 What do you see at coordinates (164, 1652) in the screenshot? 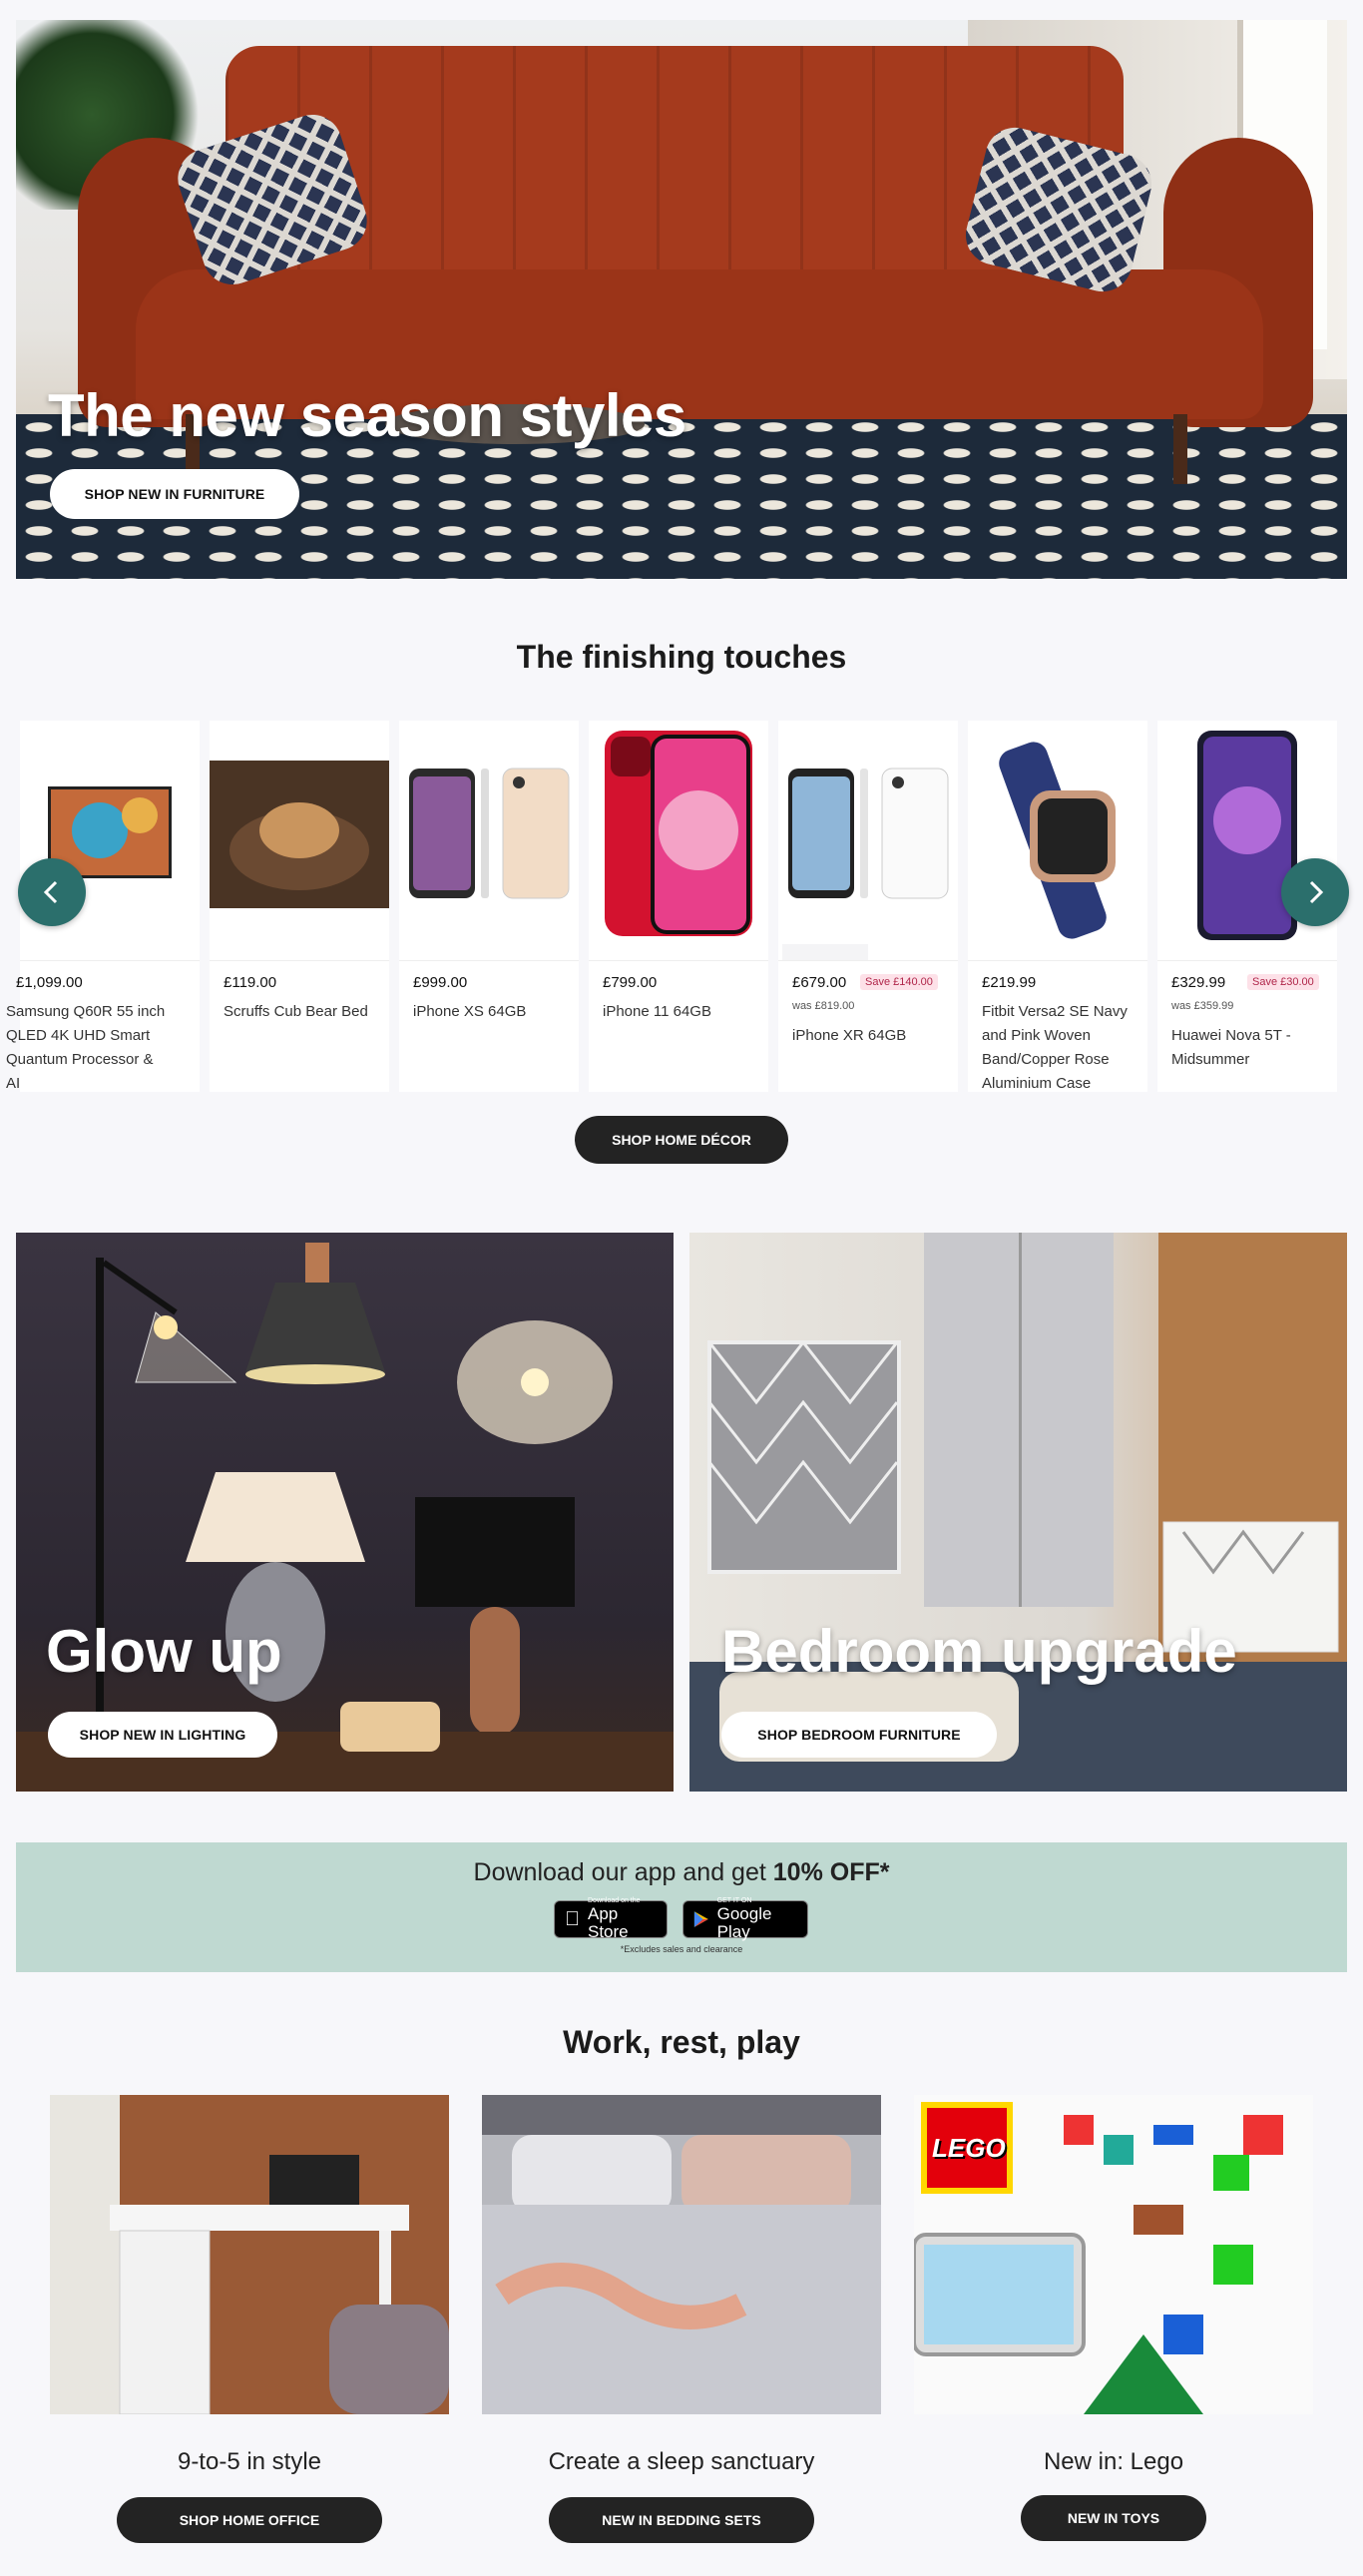
I see `glow-up-heading: Glow up` at bounding box center [164, 1652].